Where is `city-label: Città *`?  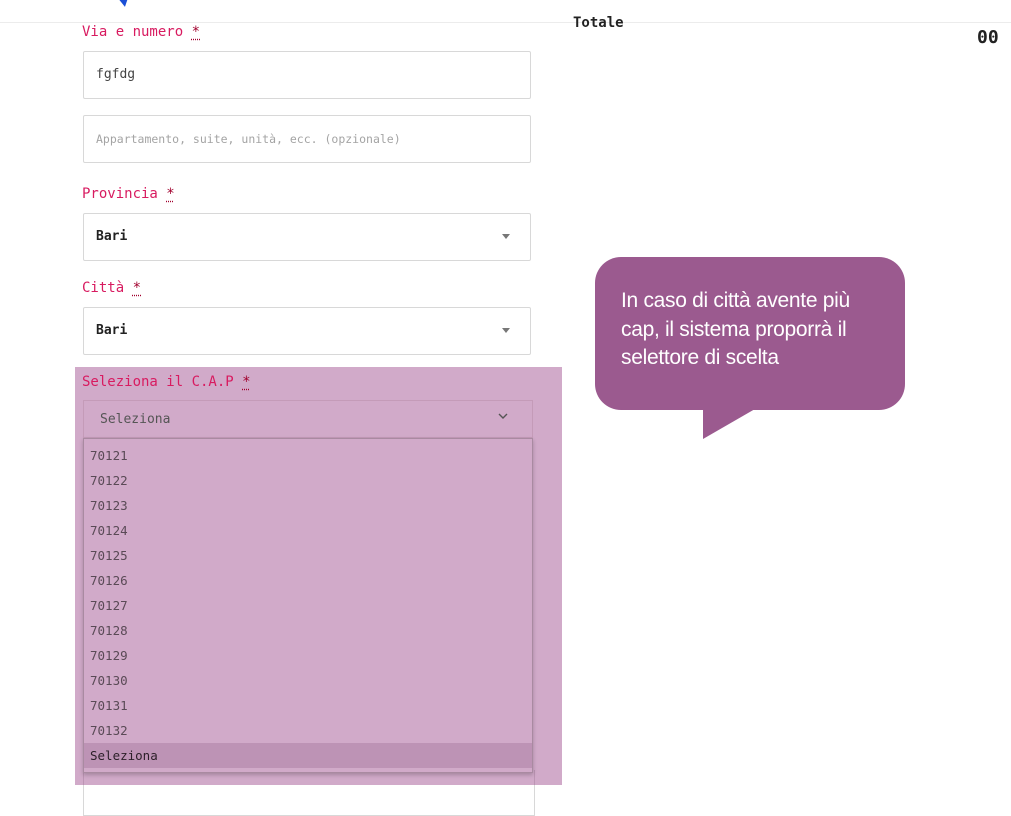 city-label: Città * is located at coordinates (111, 288).